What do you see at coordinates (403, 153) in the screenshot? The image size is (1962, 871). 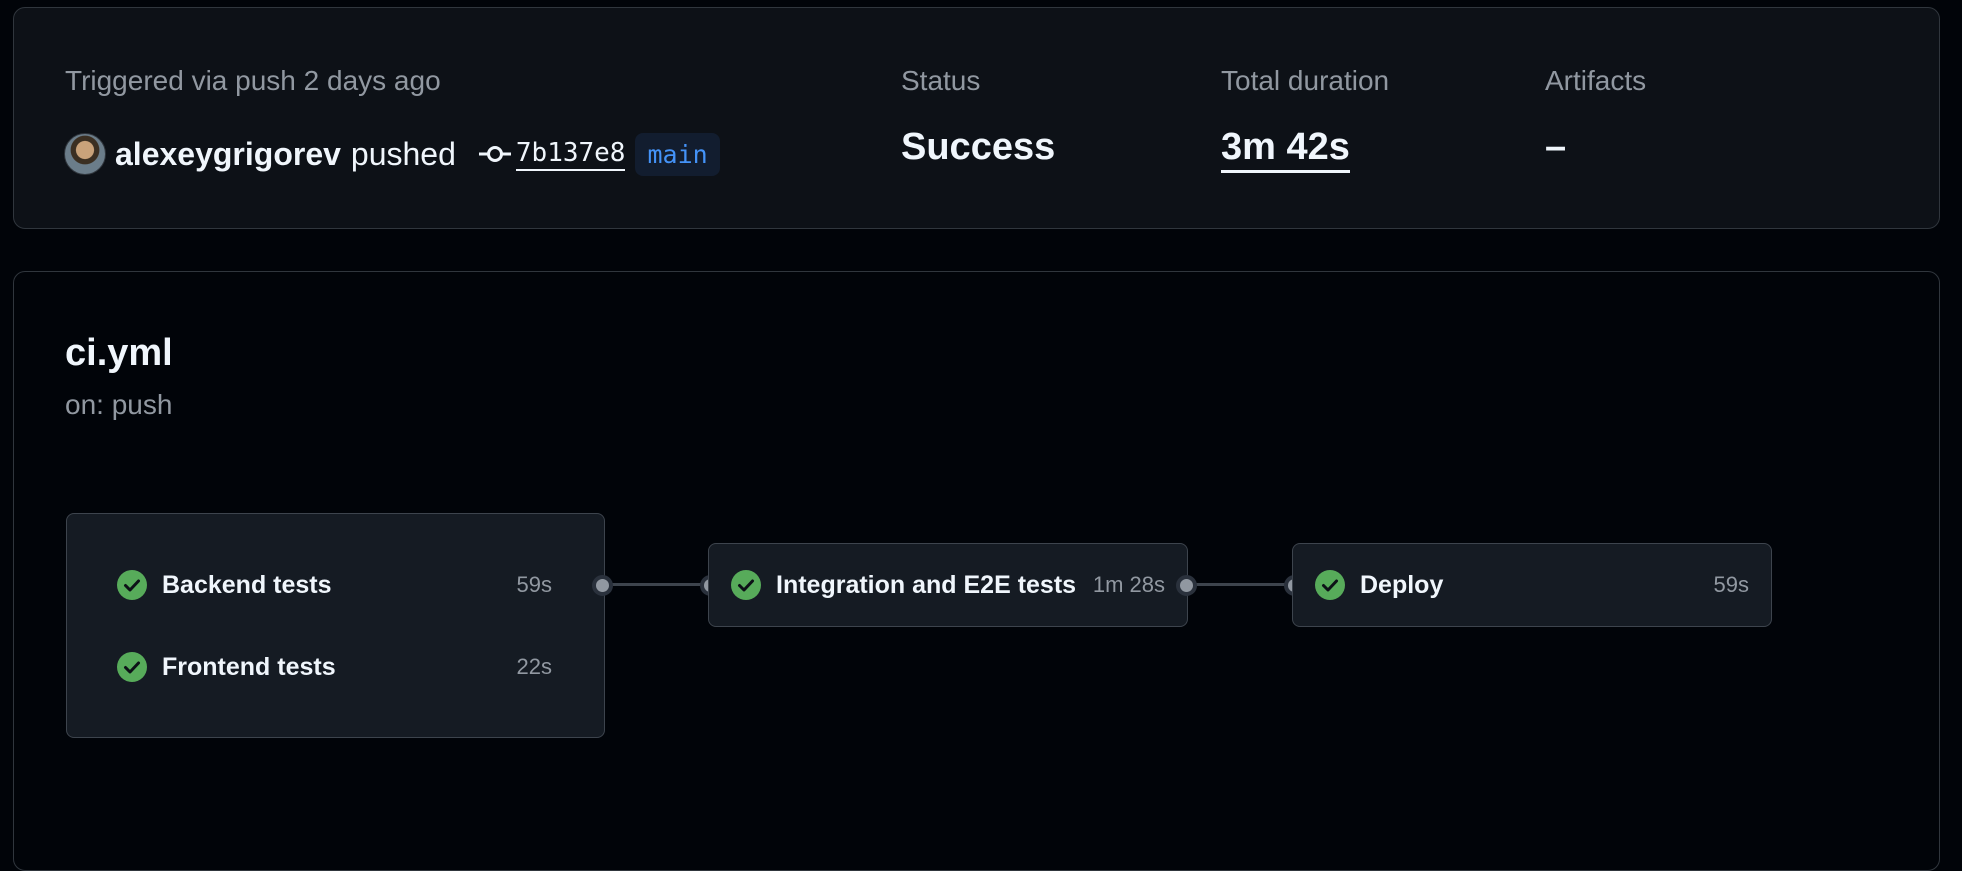 I see `action-text: pushed` at bounding box center [403, 153].